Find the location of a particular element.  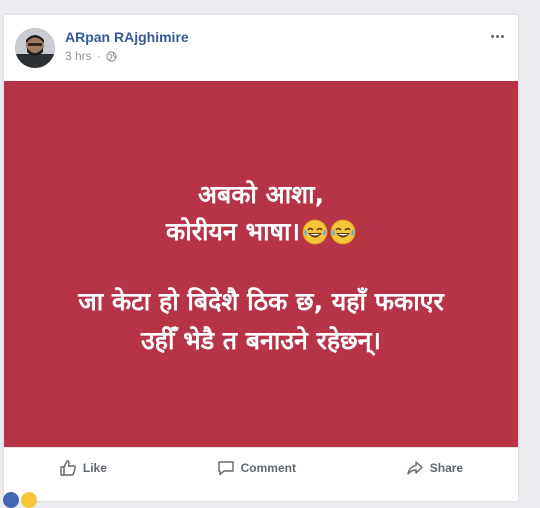

post-text-line: कोरीयन भाषा। is located at coordinates (233, 231).